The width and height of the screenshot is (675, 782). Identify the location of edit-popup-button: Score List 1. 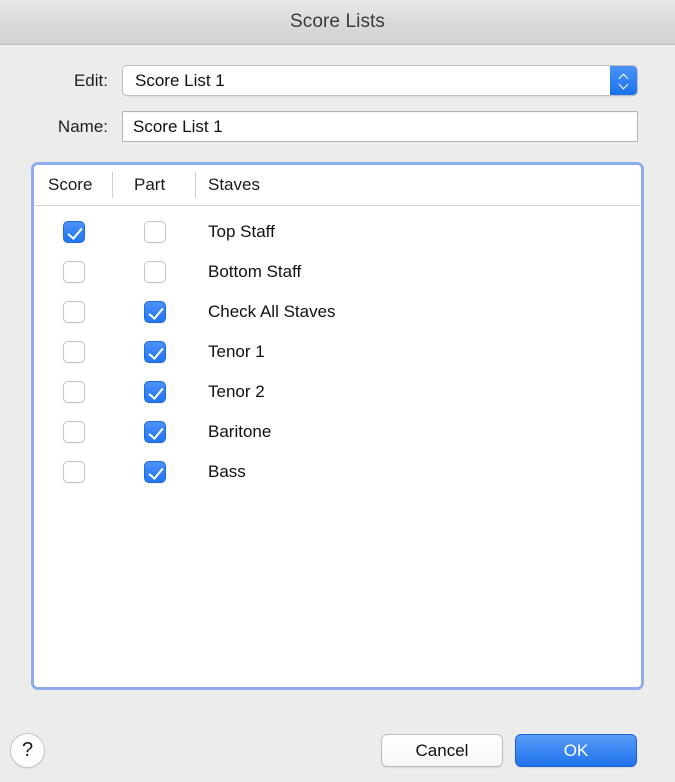
(380, 80).